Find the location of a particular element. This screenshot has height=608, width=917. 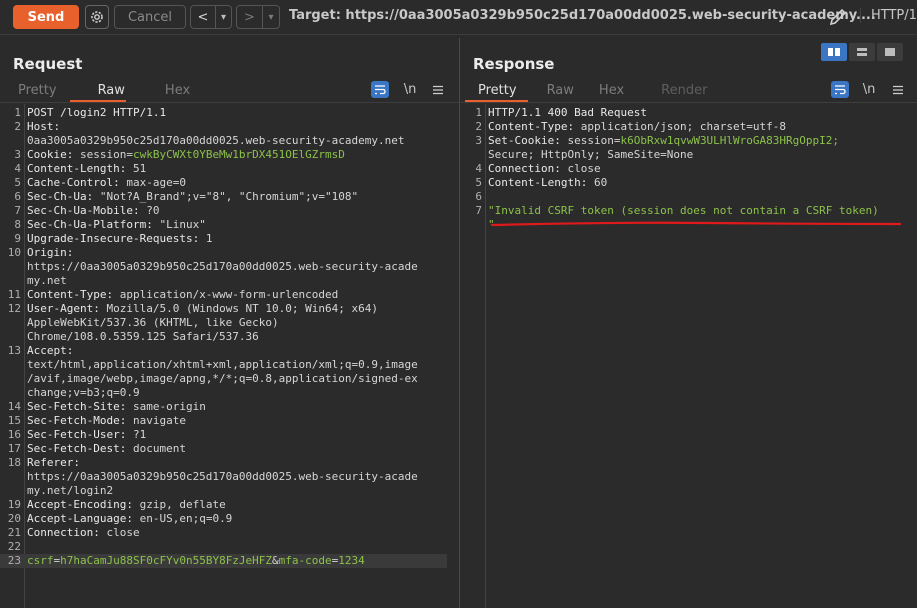

code-line: 4 Connection: close is located at coordinates (670, 169).